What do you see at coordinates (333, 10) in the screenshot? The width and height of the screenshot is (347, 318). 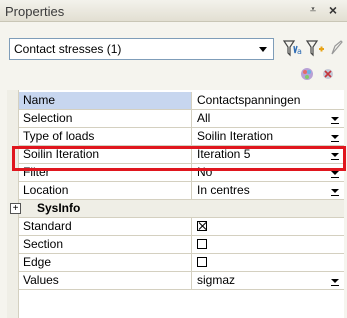 I see `close-icon: ×` at bounding box center [333, 10].